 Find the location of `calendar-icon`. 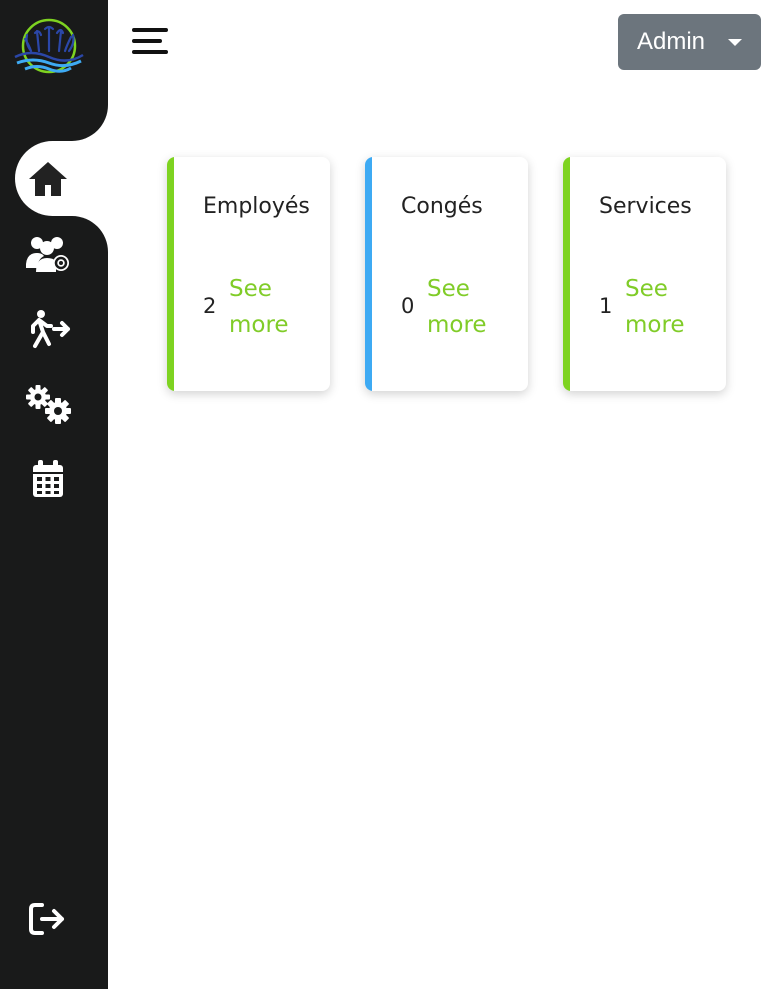

calendar-icon is located at coordinates (48, 479).